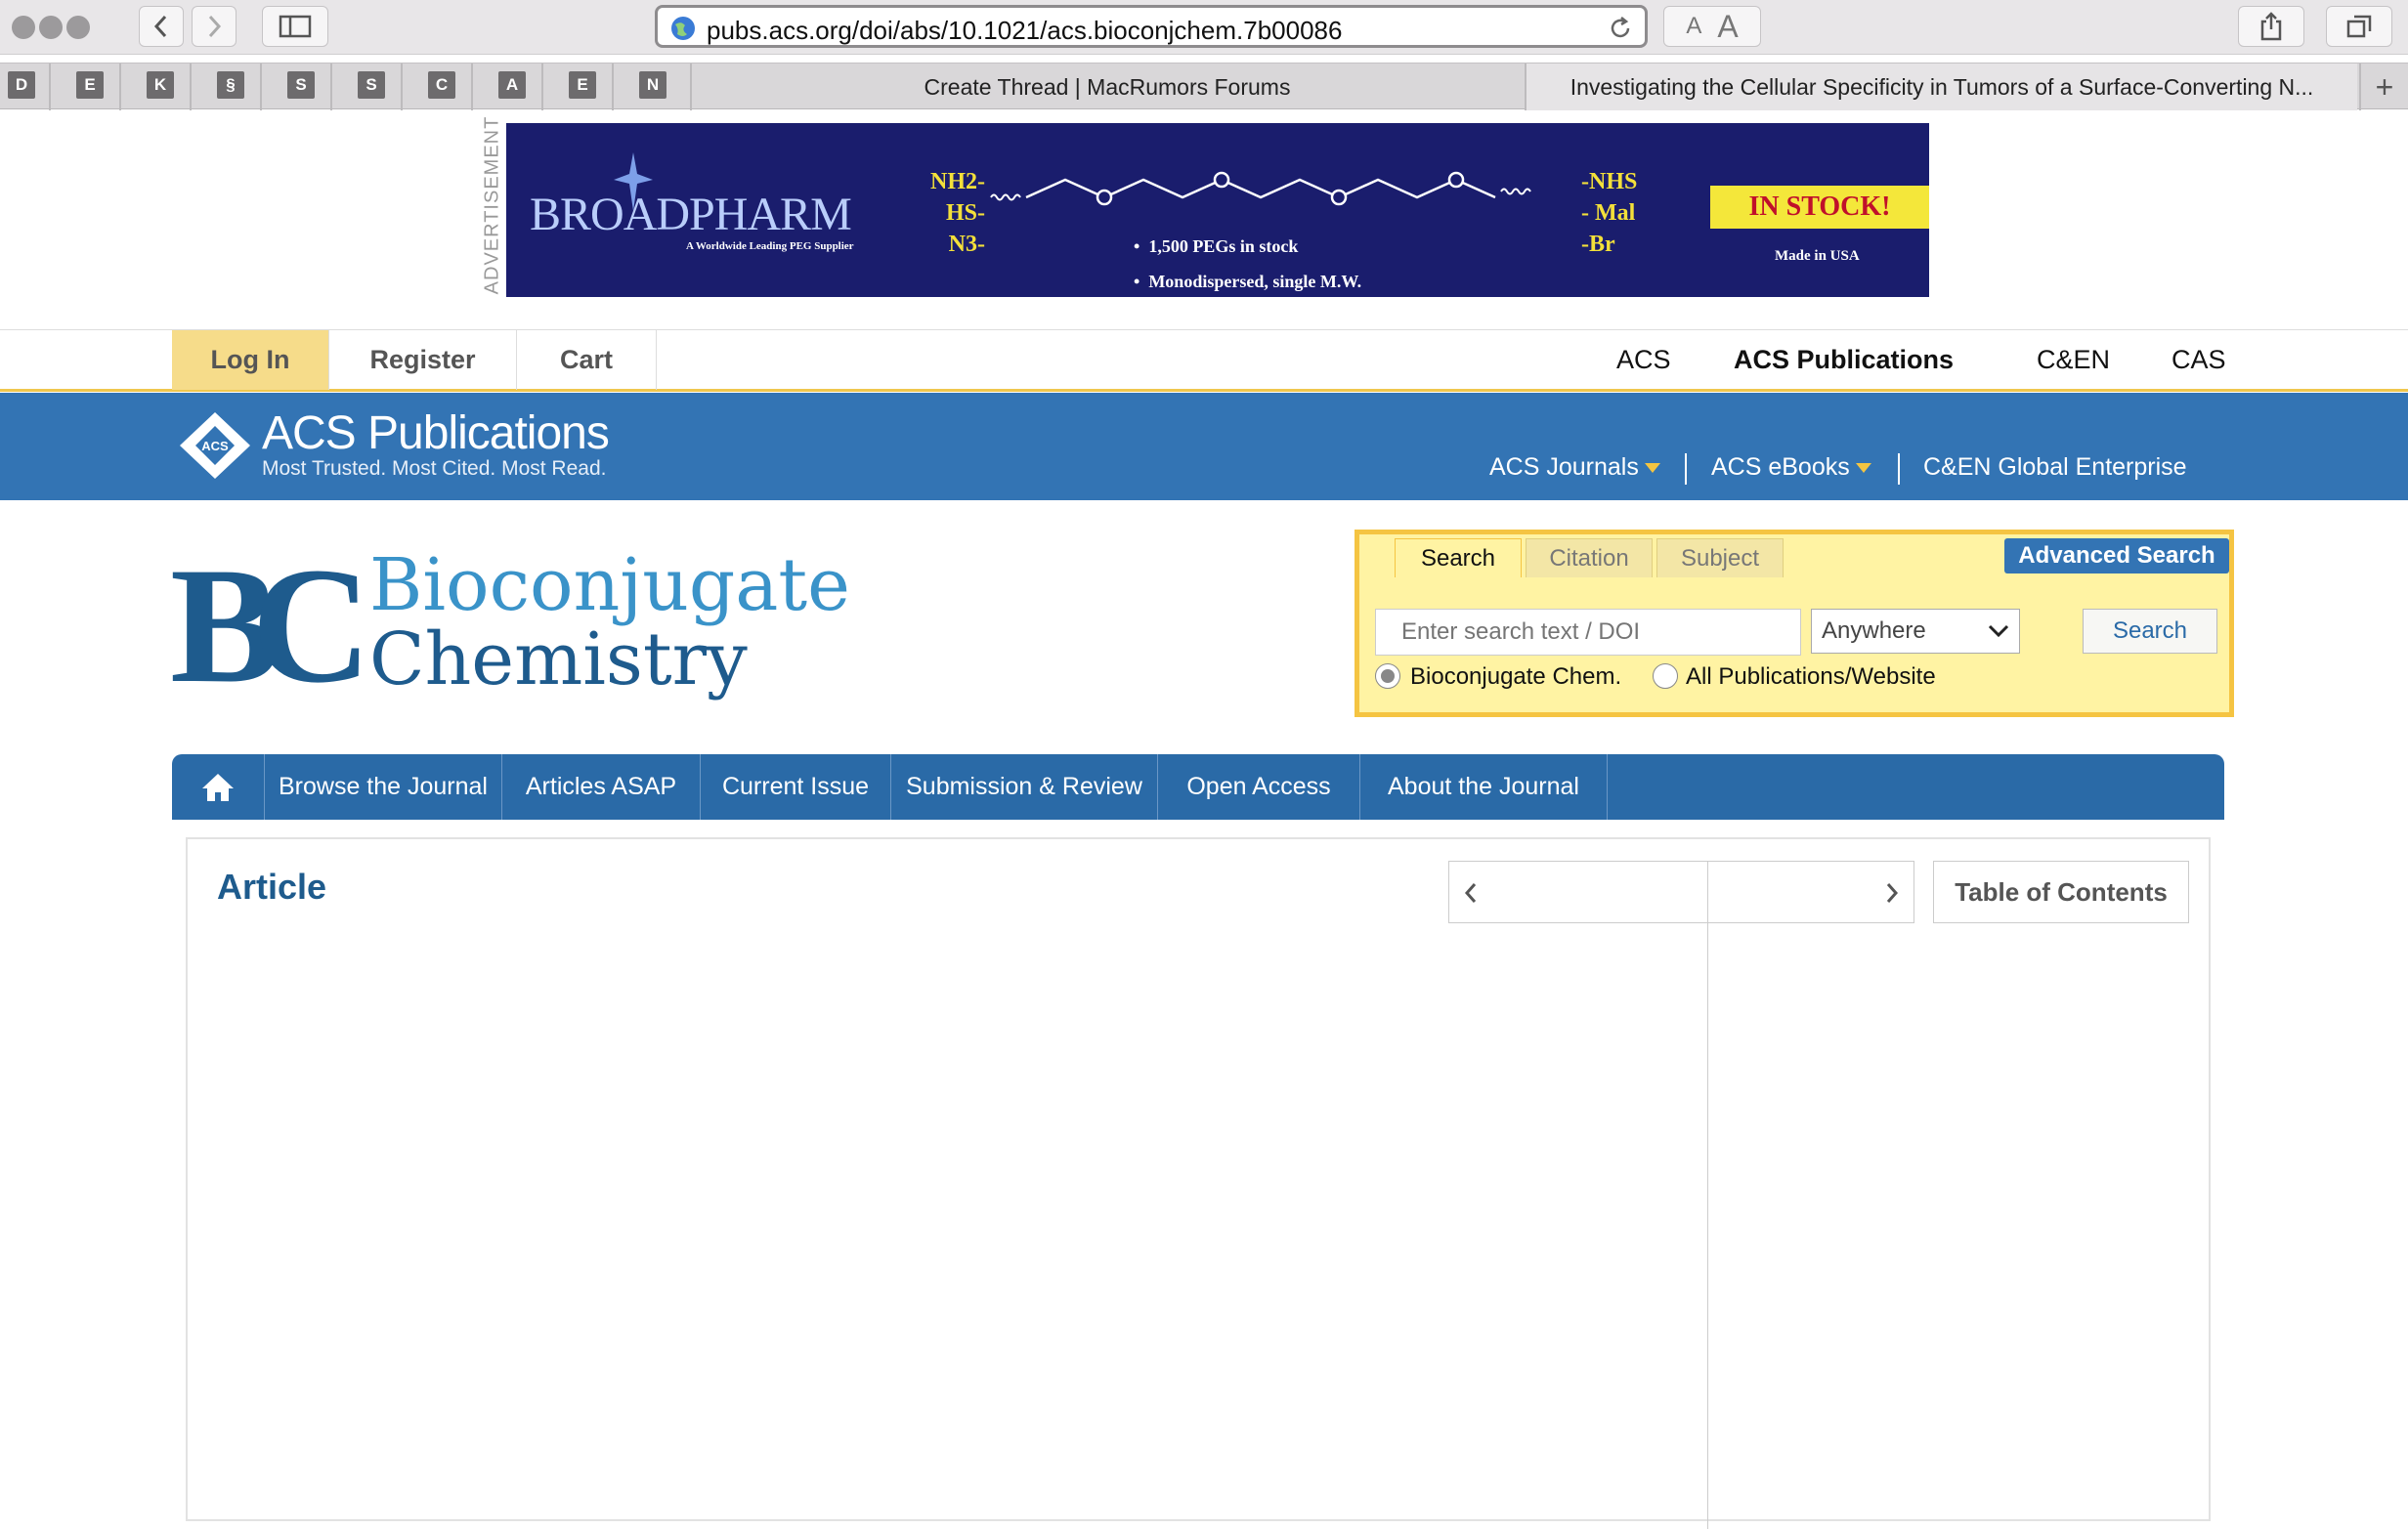  Describe the element at coordinates (2116, 555) in the screenshot. I see `advanced-search-button: Advanced Search` at that location.